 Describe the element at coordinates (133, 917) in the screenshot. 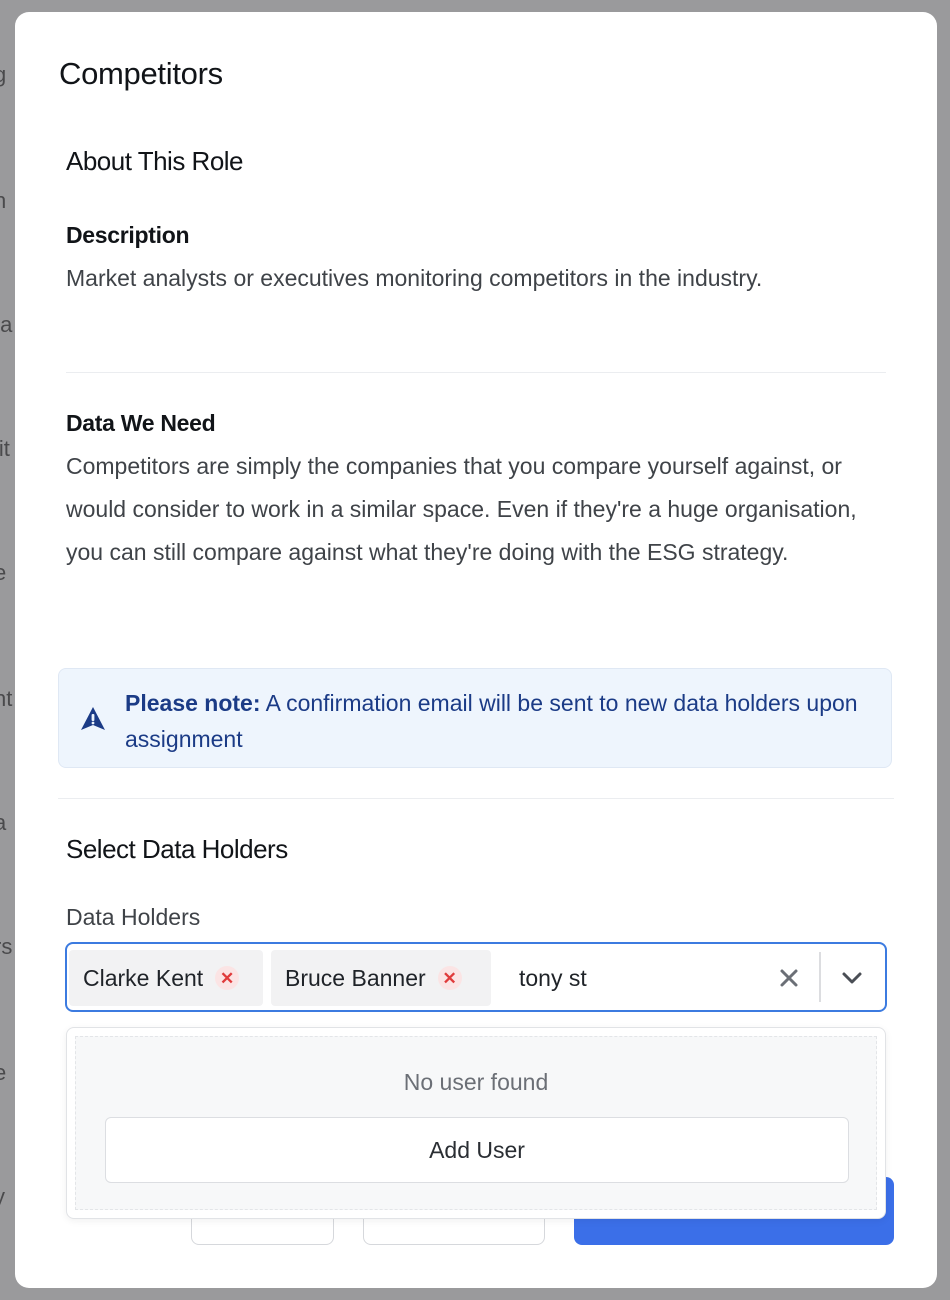

I see `data-holders-label: Data Holders` at that location.